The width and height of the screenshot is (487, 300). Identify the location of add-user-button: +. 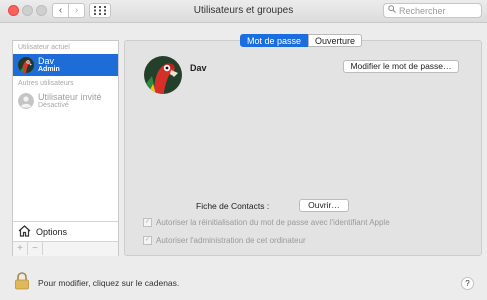
(20, 248).